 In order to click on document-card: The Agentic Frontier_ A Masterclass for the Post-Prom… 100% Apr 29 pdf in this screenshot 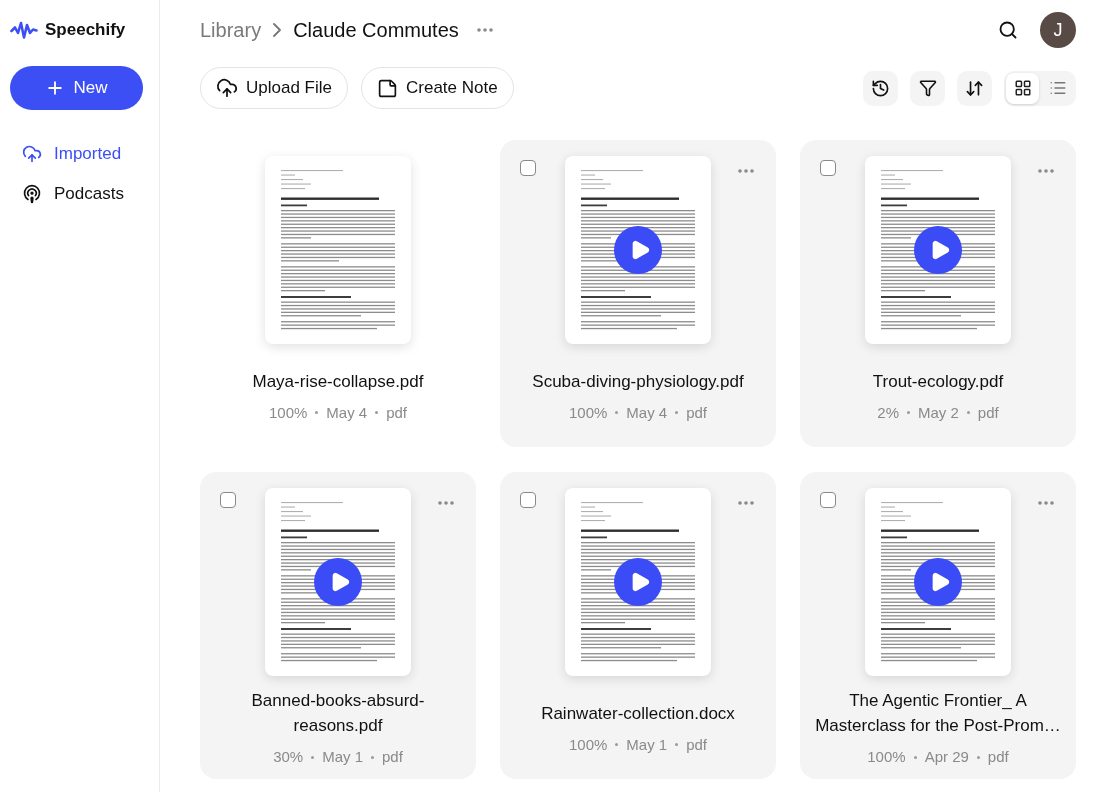, I will do `click(938, 625)`.